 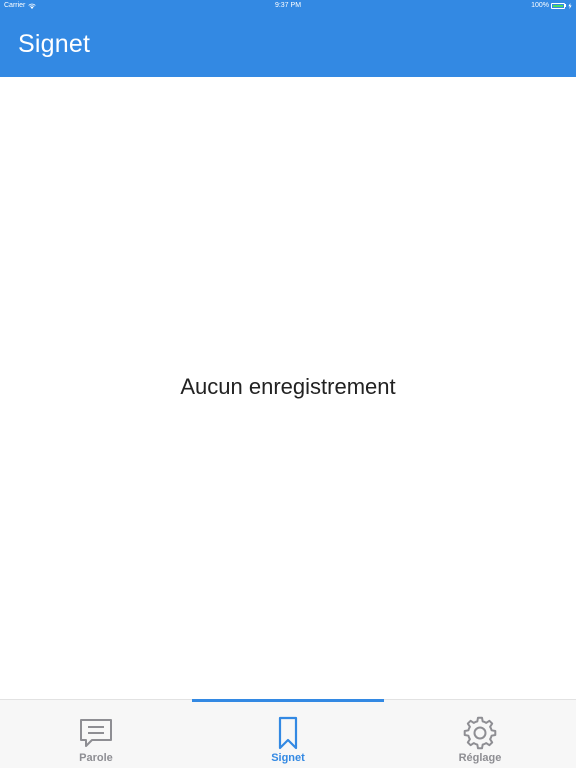 What do you see at coordinates (540, 5) in the screenshot?
I see `battery-percent: 100%` at bounding box center [540, 5].